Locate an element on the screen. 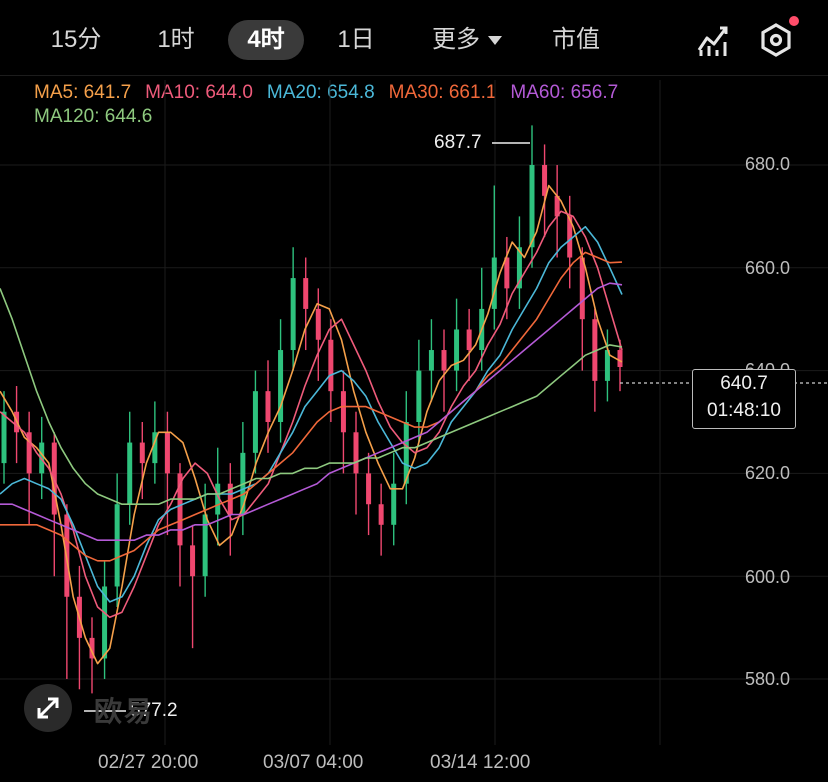  high-price-label: 687.7 is located at coordinates (458, 142).